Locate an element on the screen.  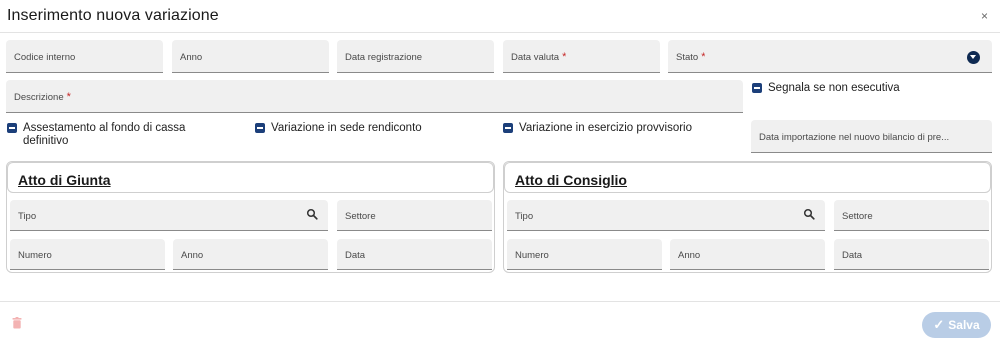
save-label: Salva is located at coordinates (964, 325).